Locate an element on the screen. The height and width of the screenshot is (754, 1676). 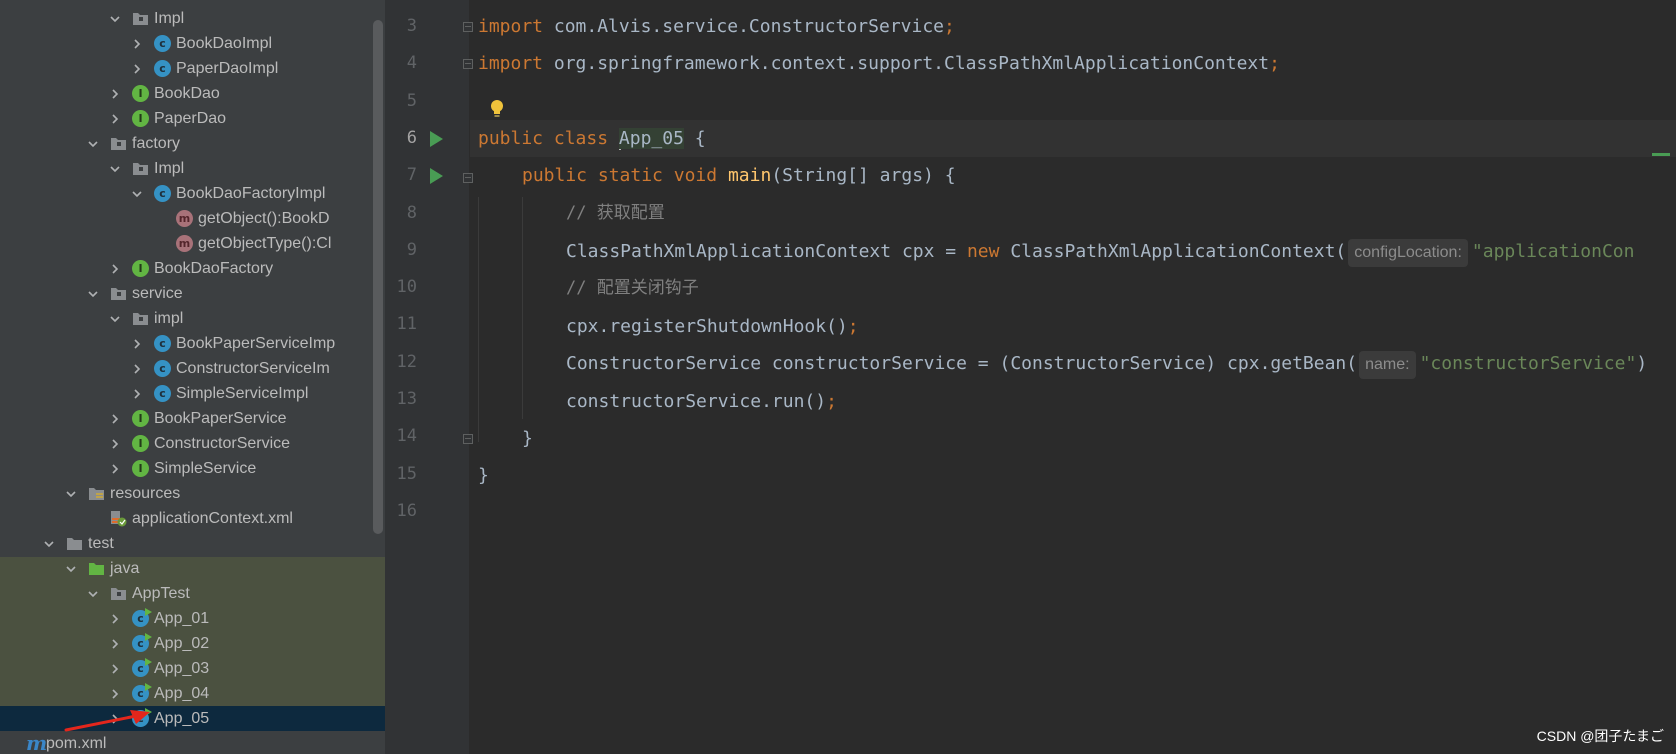
maven-icon: m is located at coordinates (37, 742).